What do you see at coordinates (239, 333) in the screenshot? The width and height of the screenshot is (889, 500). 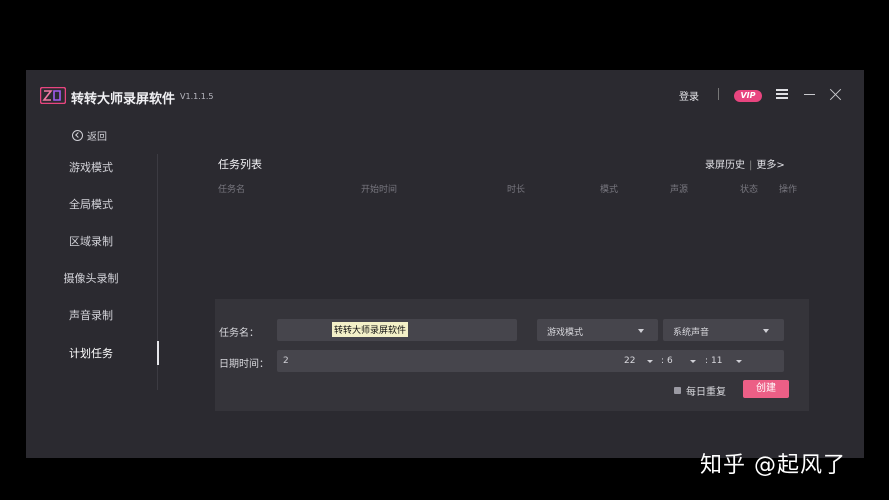 I see `task-name-label: 任务名：` at bounding box center [239, 333].